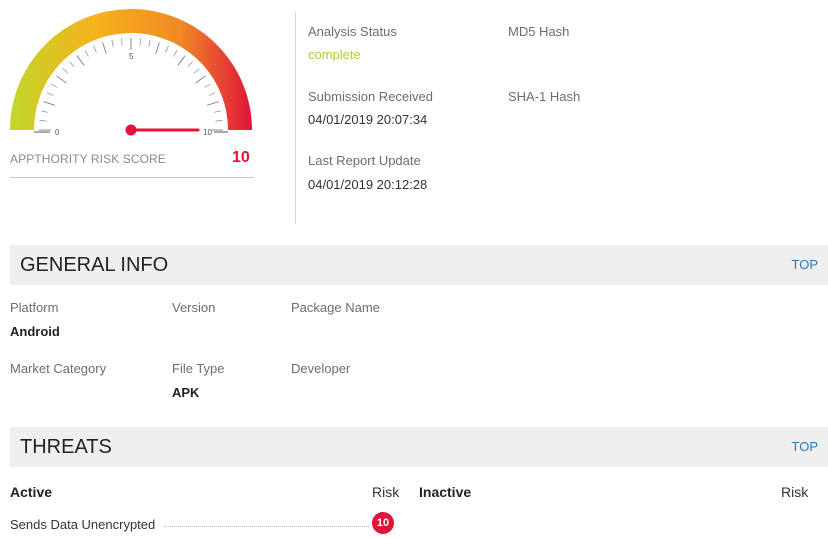 This screenshot has height=538, width=828. What do you see at coordinates (58, 368) in the screenshot?
I see `market-category-label: Market Category` at bounding box center [58, 368].